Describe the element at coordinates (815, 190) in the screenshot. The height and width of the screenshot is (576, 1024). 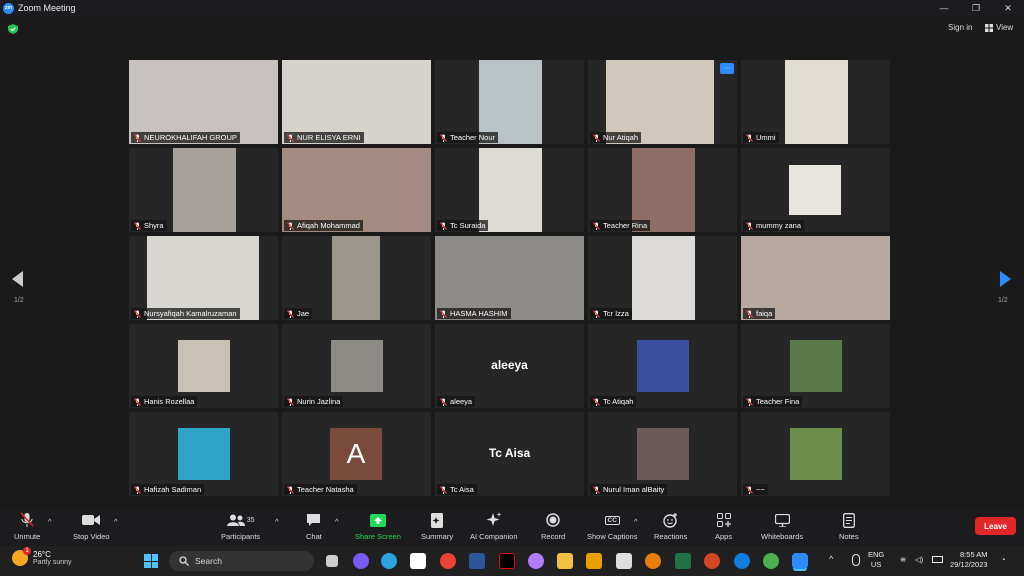
I see `participant-tile: mummy zana` at that location.